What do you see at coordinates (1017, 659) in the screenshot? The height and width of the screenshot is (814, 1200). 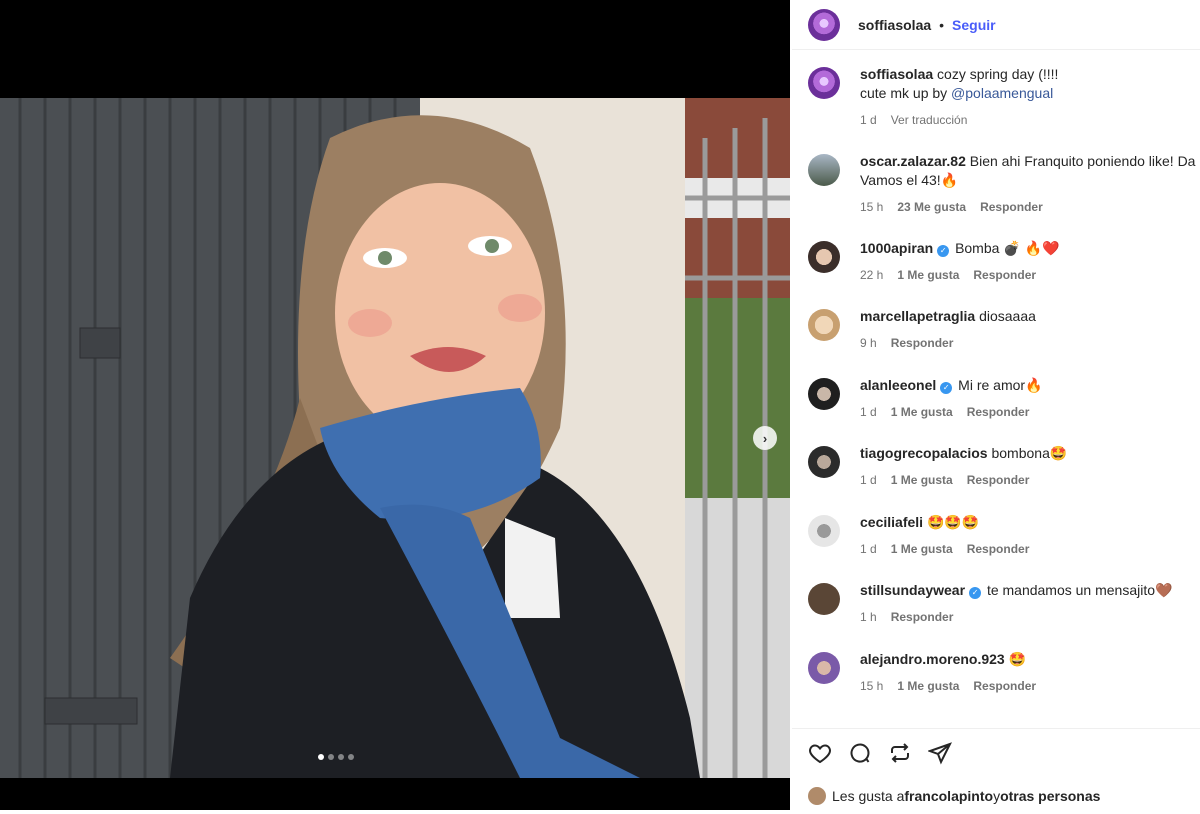 I see `comment-text: 🤩` at bounding box center [1017, 659].